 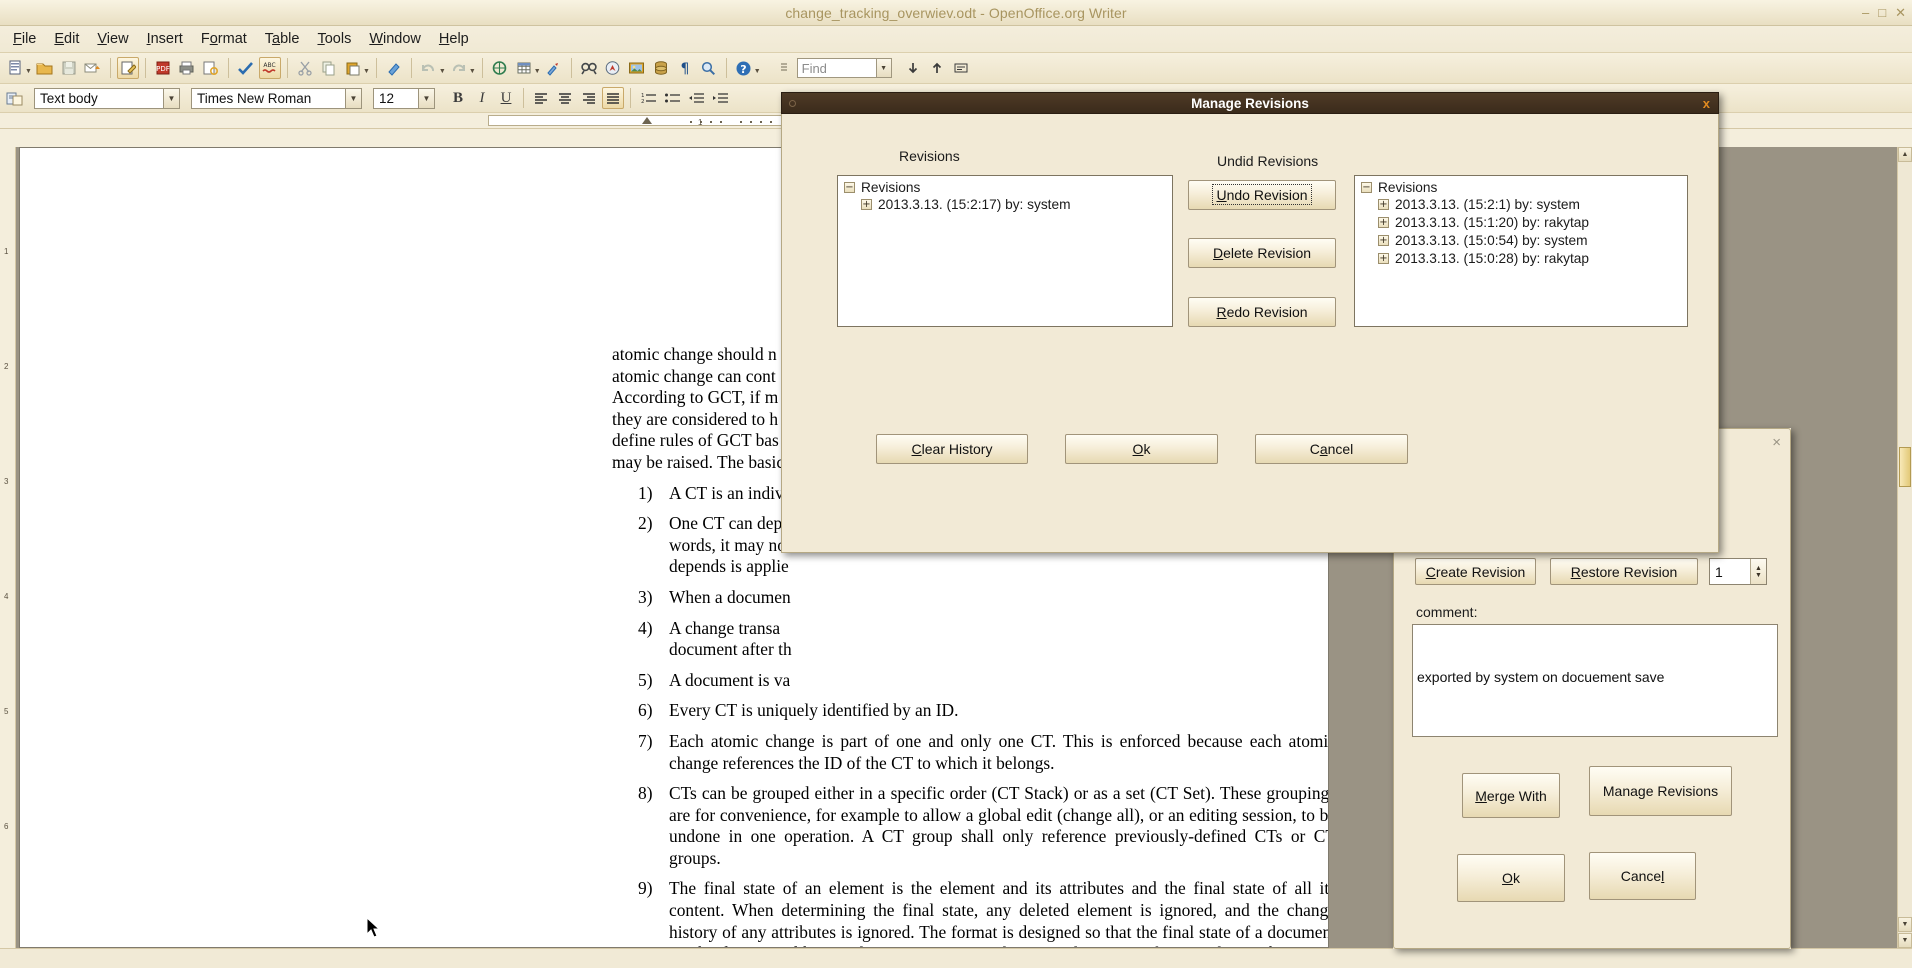 I want to click on vertical-scrollbar: ▲ ▼ ▼, so click(x=1904, y=547).